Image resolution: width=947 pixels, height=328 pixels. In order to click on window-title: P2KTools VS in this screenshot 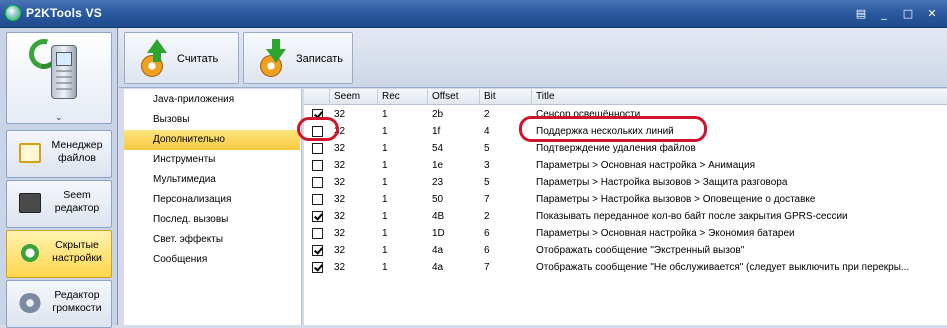, I will do `click(64, 13)`.